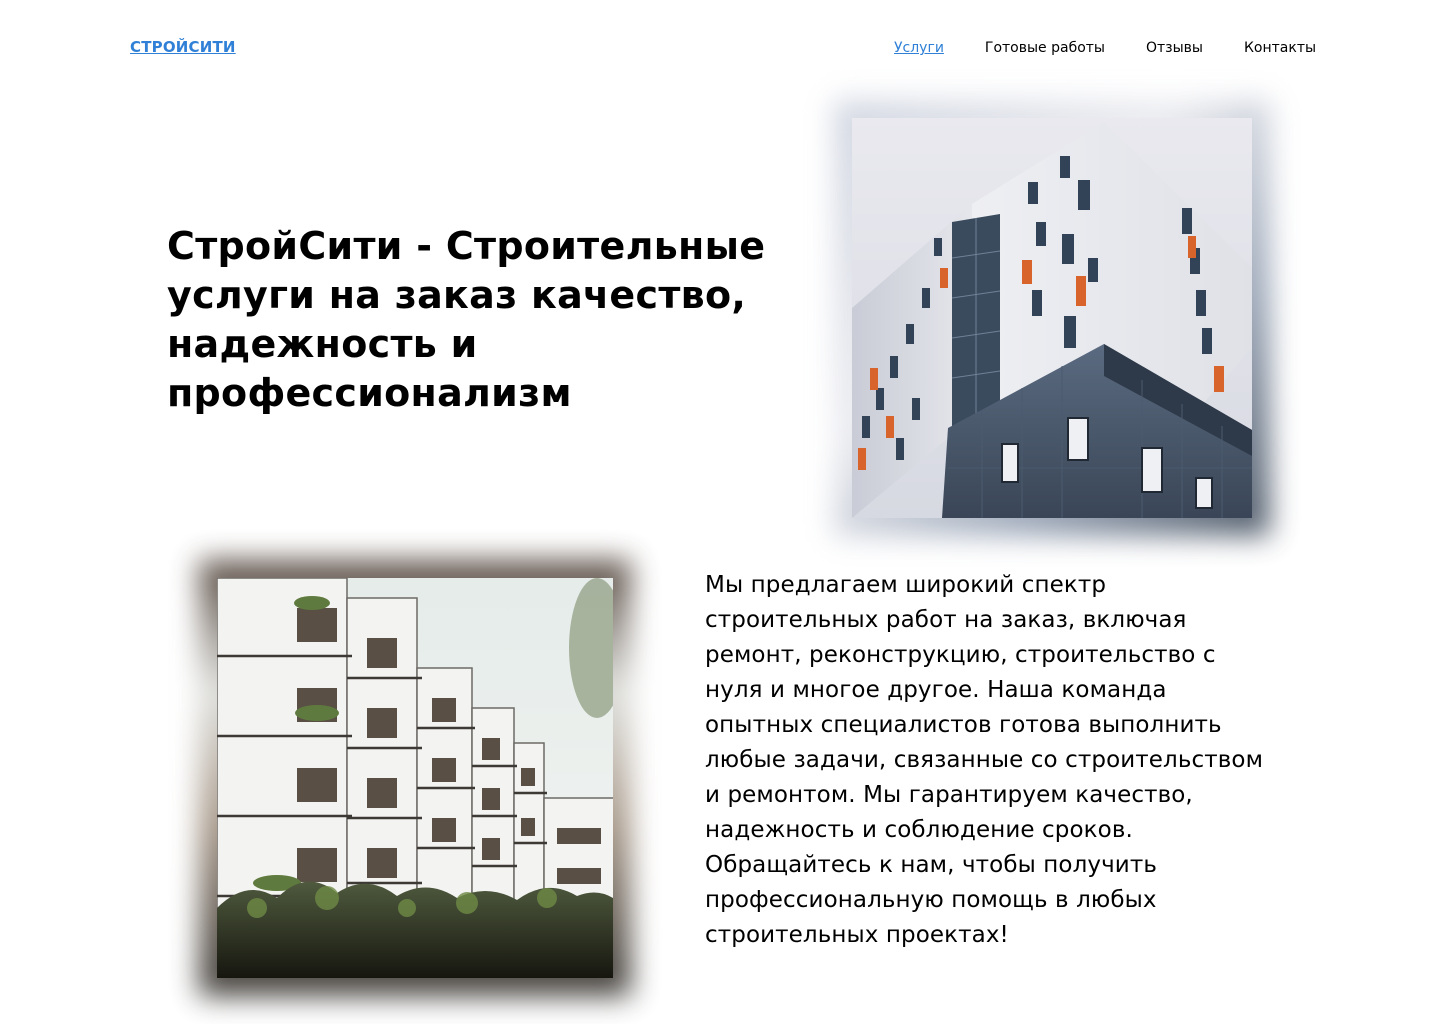 This screenshot has width=1440, height=1024. I want to click on nav-link-portfolio: Готовые работы, so click(1045, 48).